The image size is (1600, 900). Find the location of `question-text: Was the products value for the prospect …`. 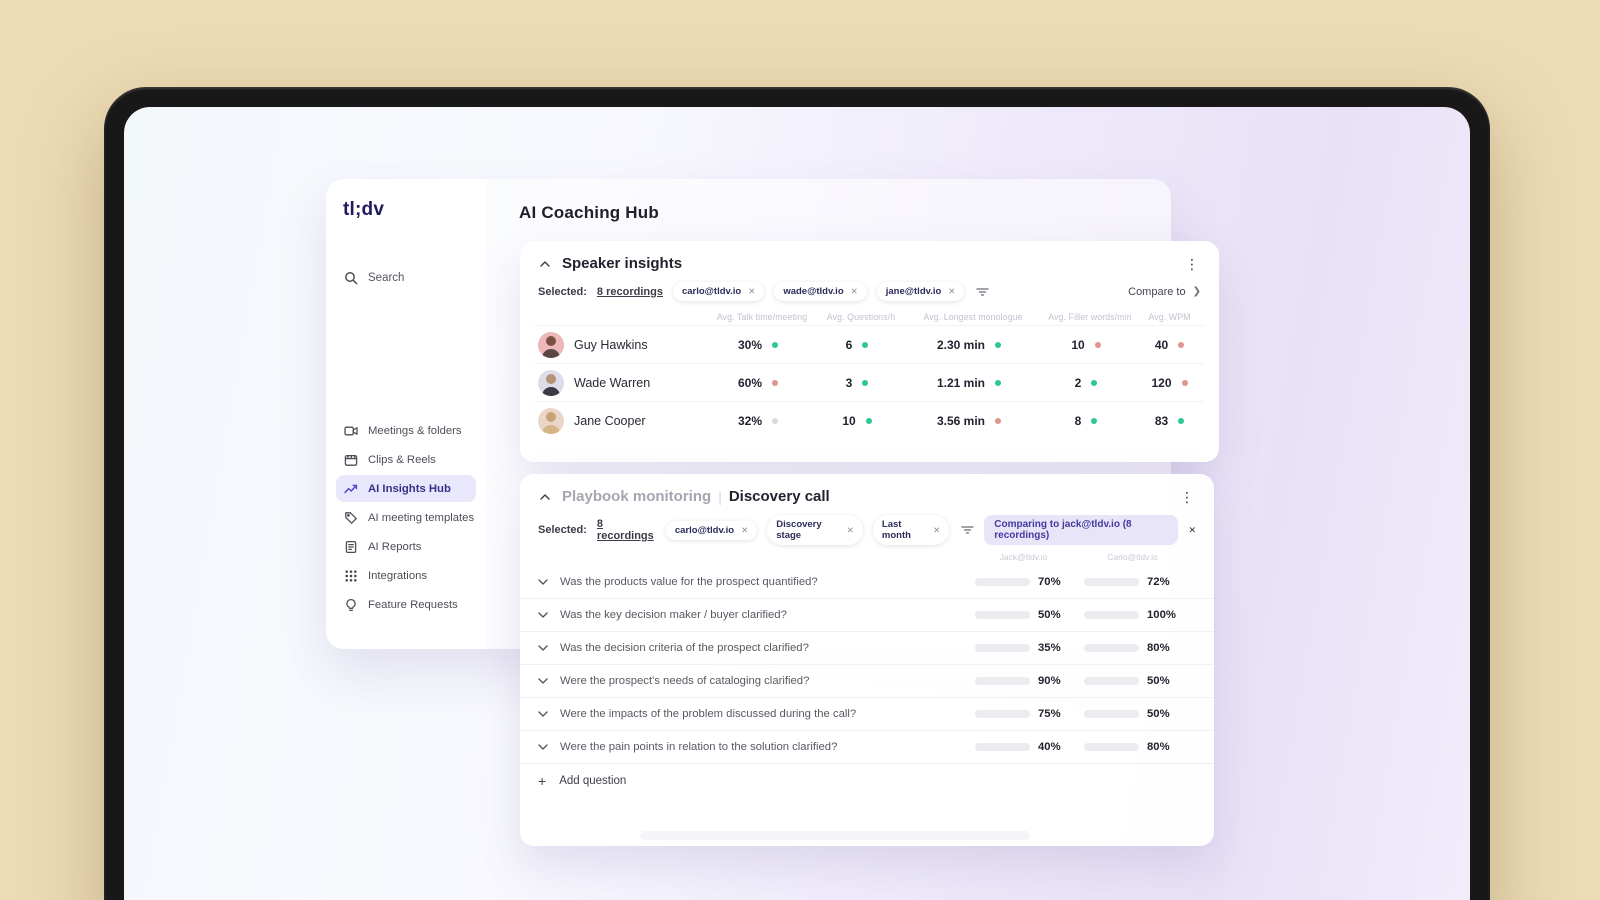

question-text: Was the products value for the prospect … is located at coordinates (689, 582).